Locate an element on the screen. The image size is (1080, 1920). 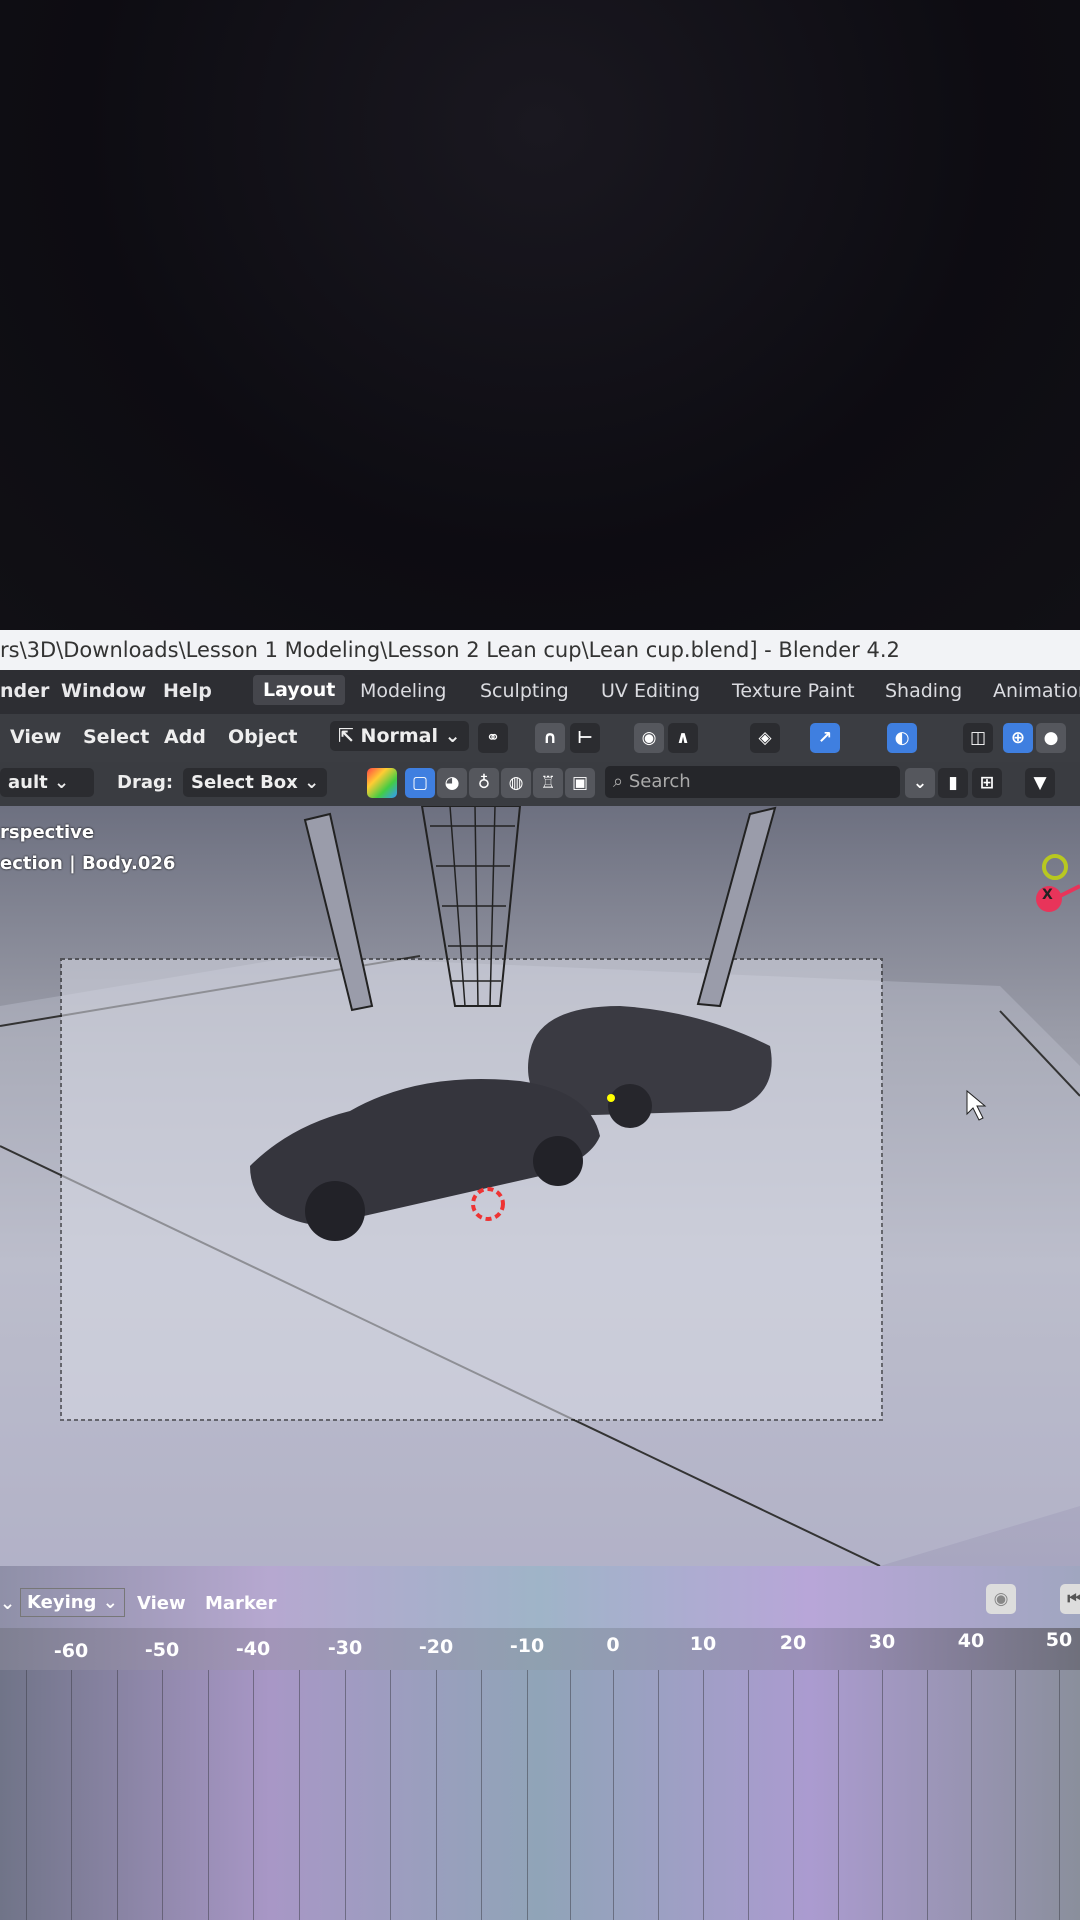
gizmo-x-line is located at coordinates (1069, 891).